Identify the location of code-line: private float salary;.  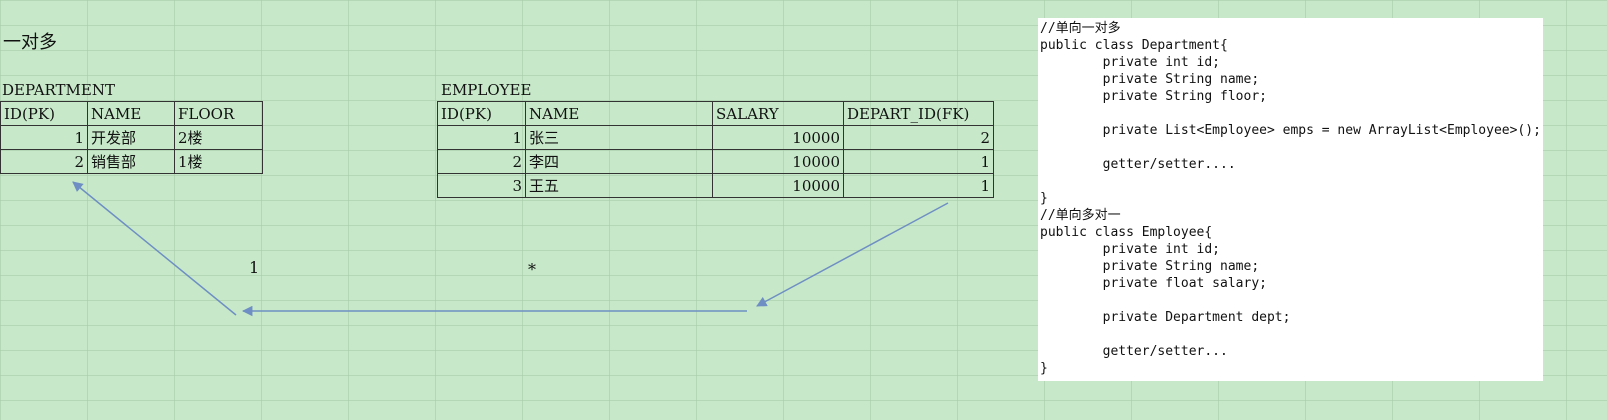
(1153, 283).